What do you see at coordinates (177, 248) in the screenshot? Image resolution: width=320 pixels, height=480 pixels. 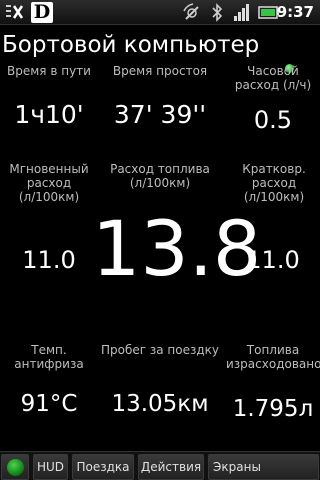 I see `fuel-consumption-value: 13.8` at bounding box center [177, 248].